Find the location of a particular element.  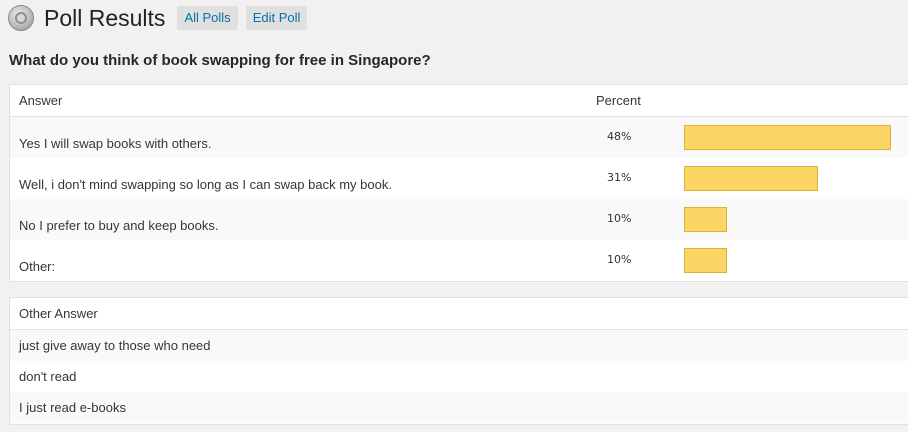

all-polls-button: All Polls is located at coordinates (207, 18).